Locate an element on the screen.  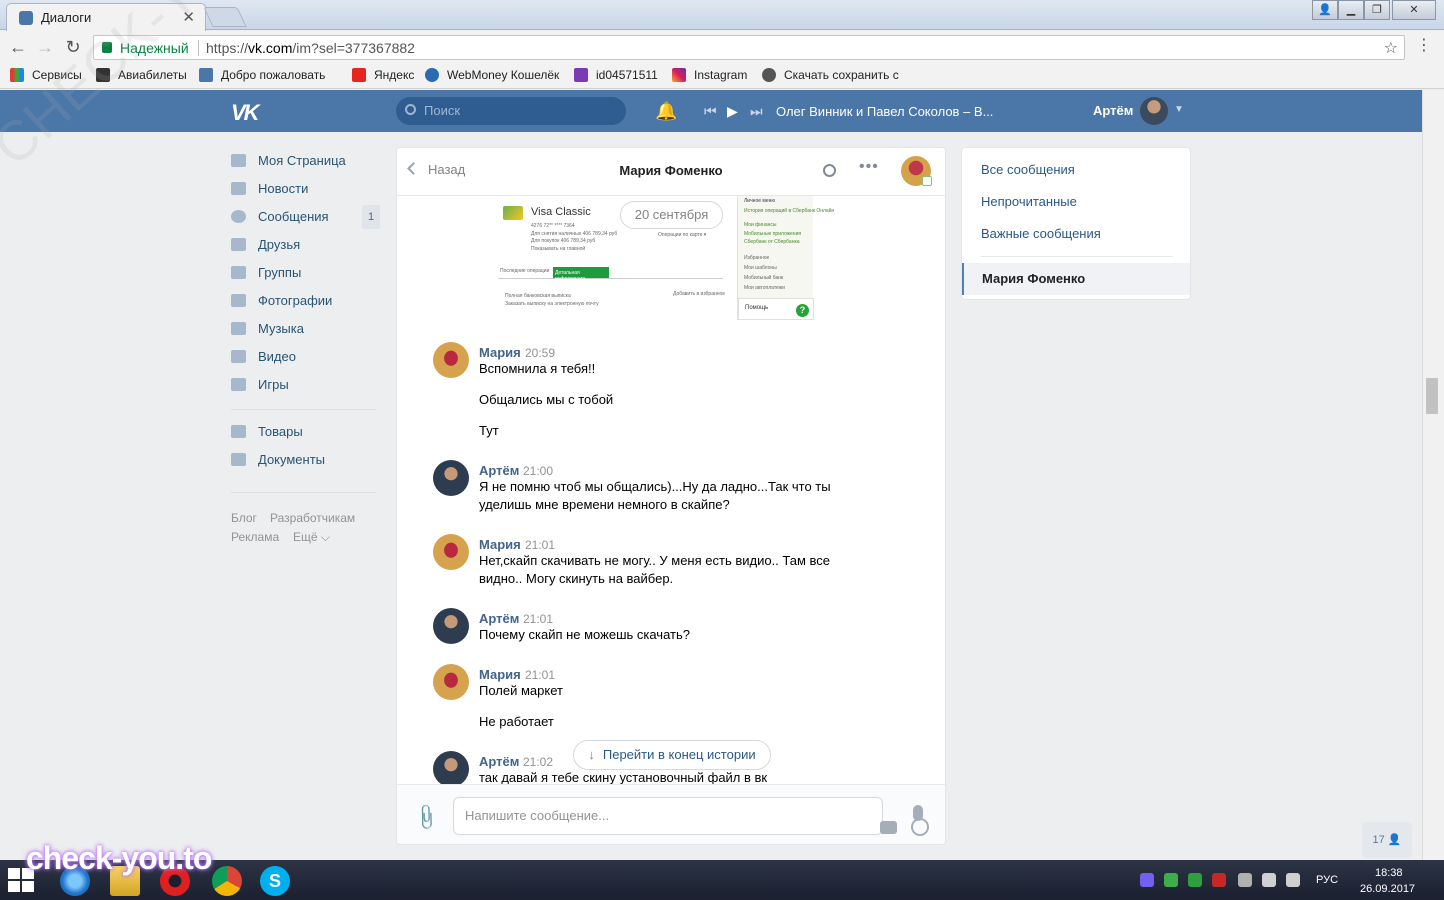
sidebar-item-messages: Сообщения is located at coordinates (280, 219).